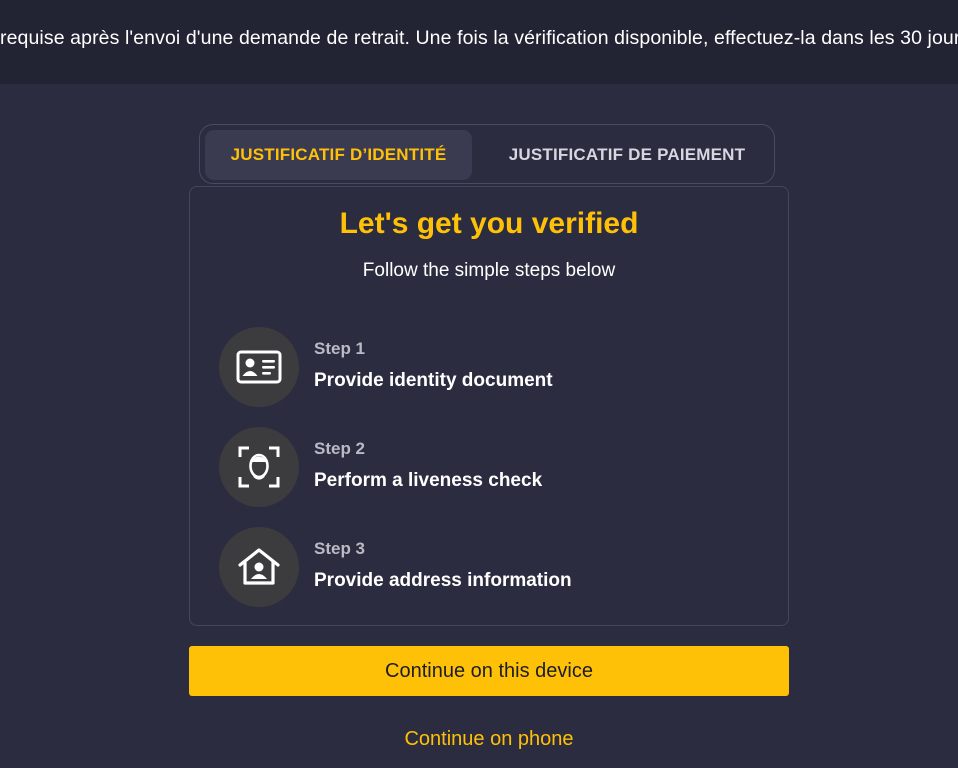  Describe the element at coordinates (340, 348) in the screenshot. I see `step-label: Step 1` at that location.